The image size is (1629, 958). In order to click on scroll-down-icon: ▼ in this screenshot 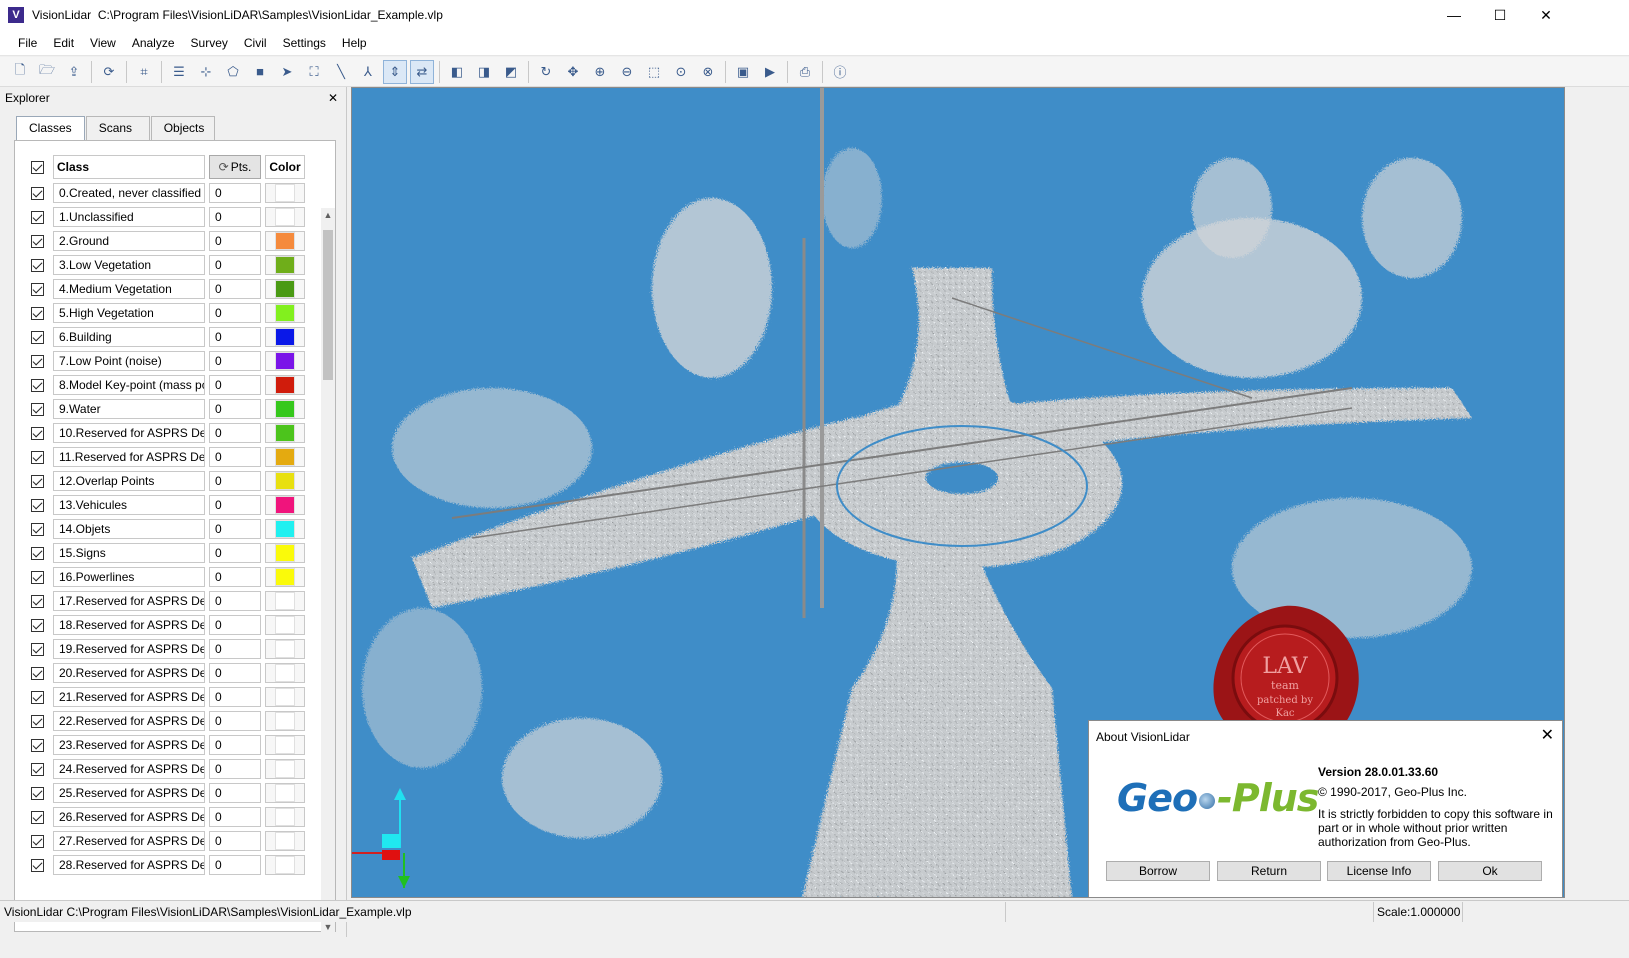, I will do `click(328, 927)`.